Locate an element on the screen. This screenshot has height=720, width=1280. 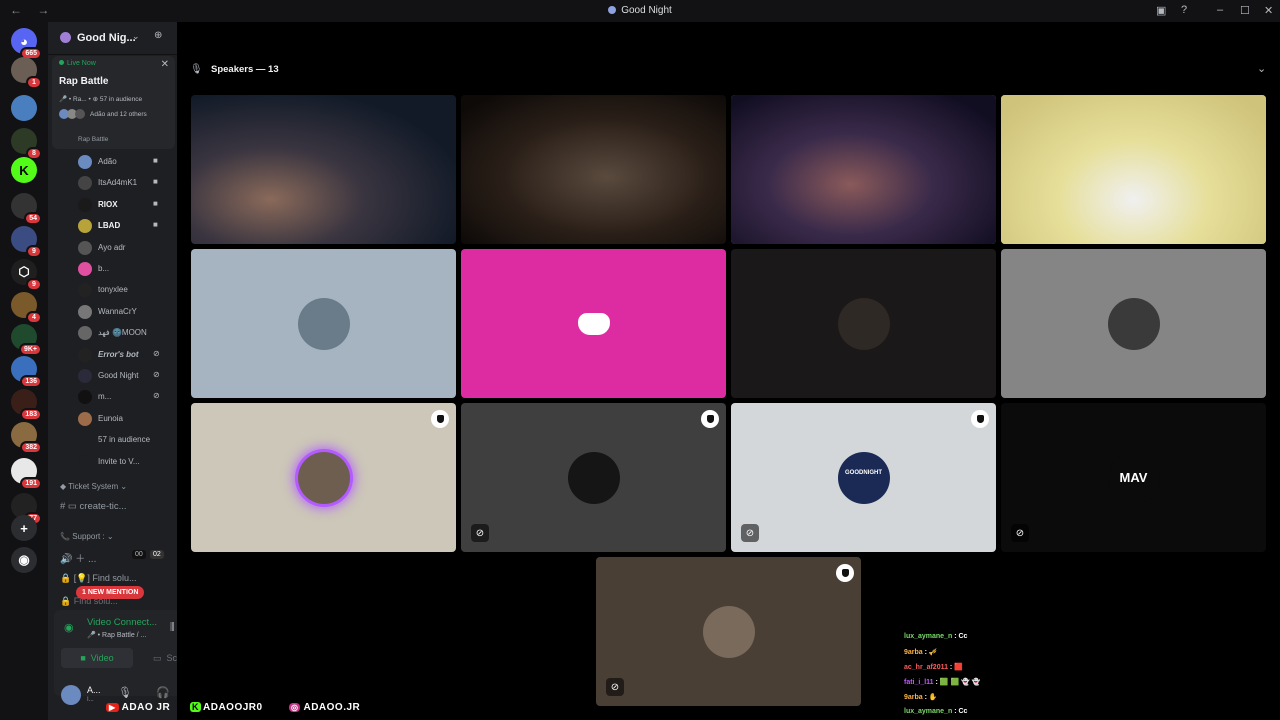
add-member-icon: ⊕ is located at coordinates (158, 35).